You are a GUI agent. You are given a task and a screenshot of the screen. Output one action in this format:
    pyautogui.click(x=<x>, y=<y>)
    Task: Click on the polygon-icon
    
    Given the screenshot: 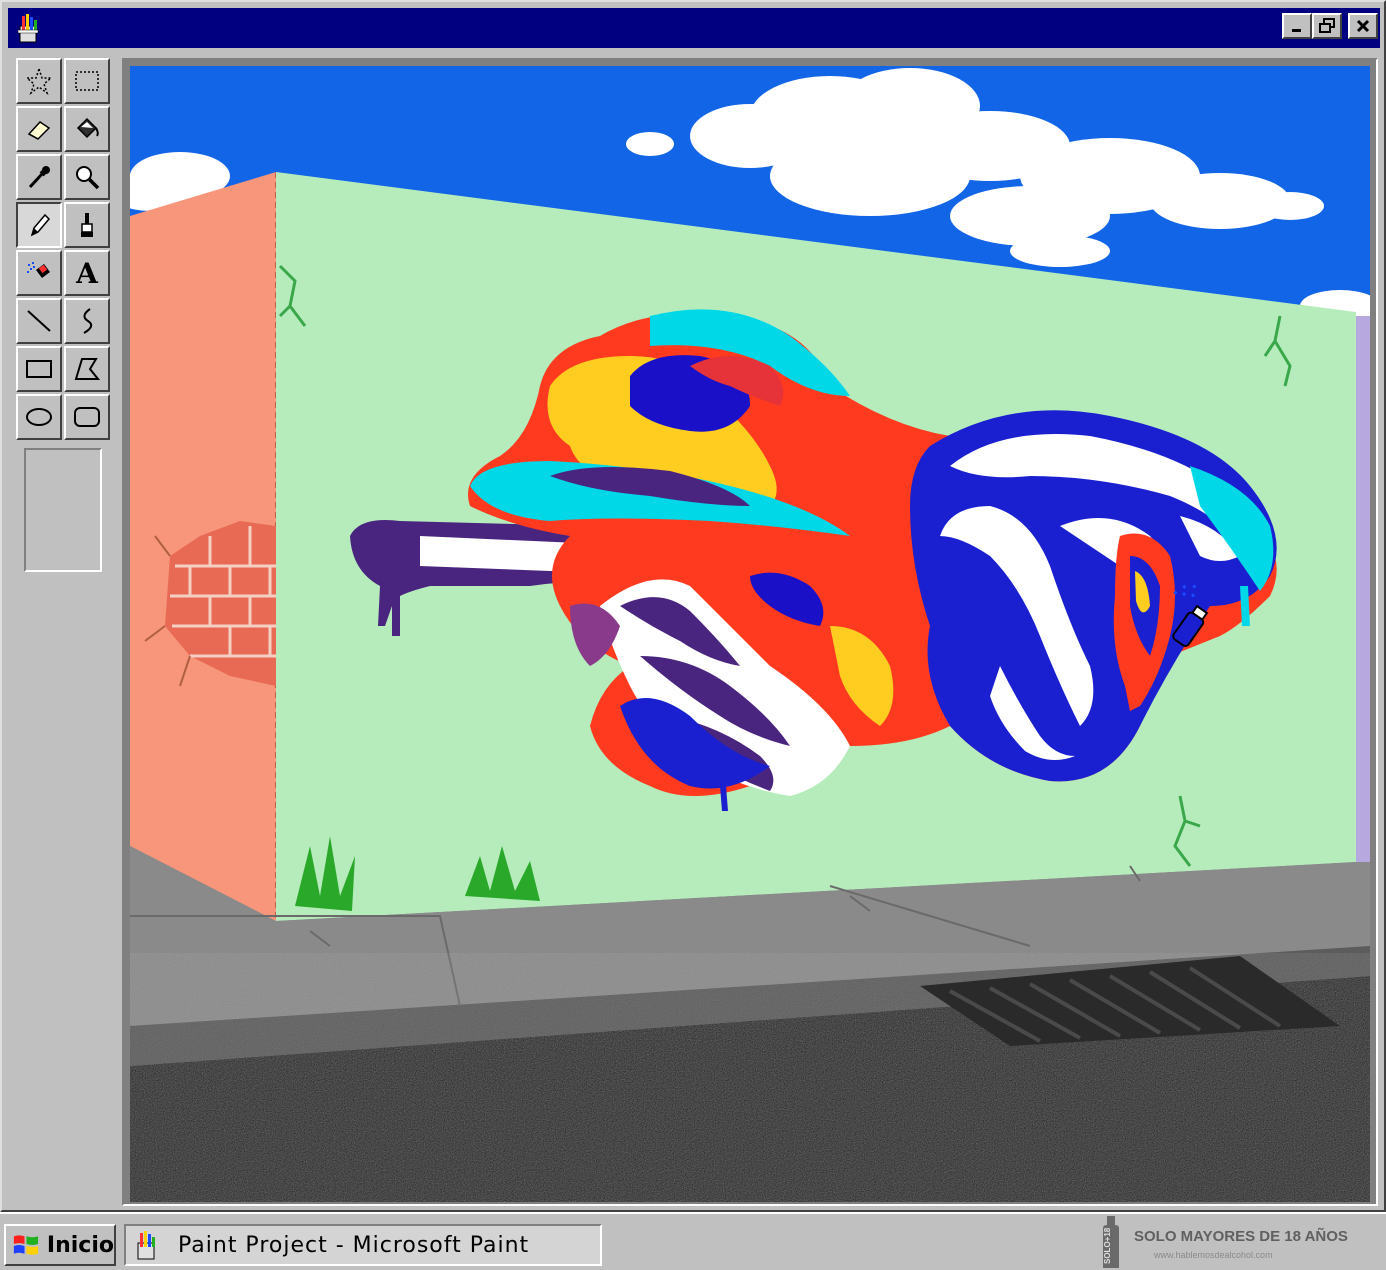 What is the action you would take?
    pyautogui.click(x=87, y=369)
    